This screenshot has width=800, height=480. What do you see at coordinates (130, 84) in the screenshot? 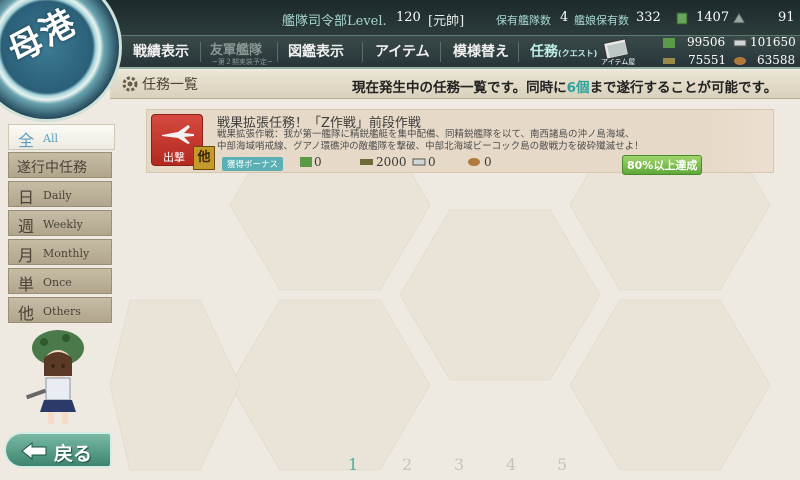
I see `gear-icon` at bounding box center [130, 84].